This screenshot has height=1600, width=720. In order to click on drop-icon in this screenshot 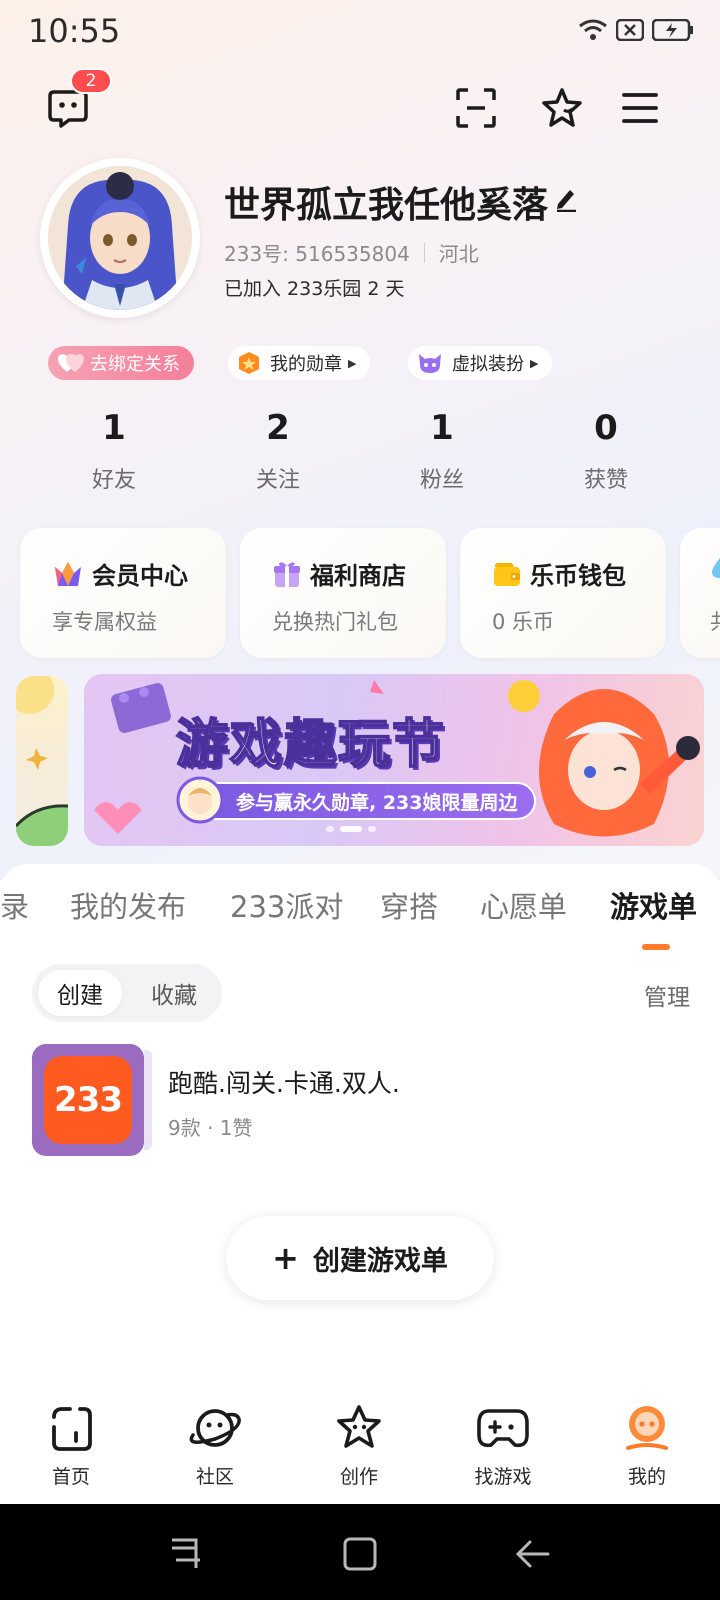, I will do `click(716, 568)`.